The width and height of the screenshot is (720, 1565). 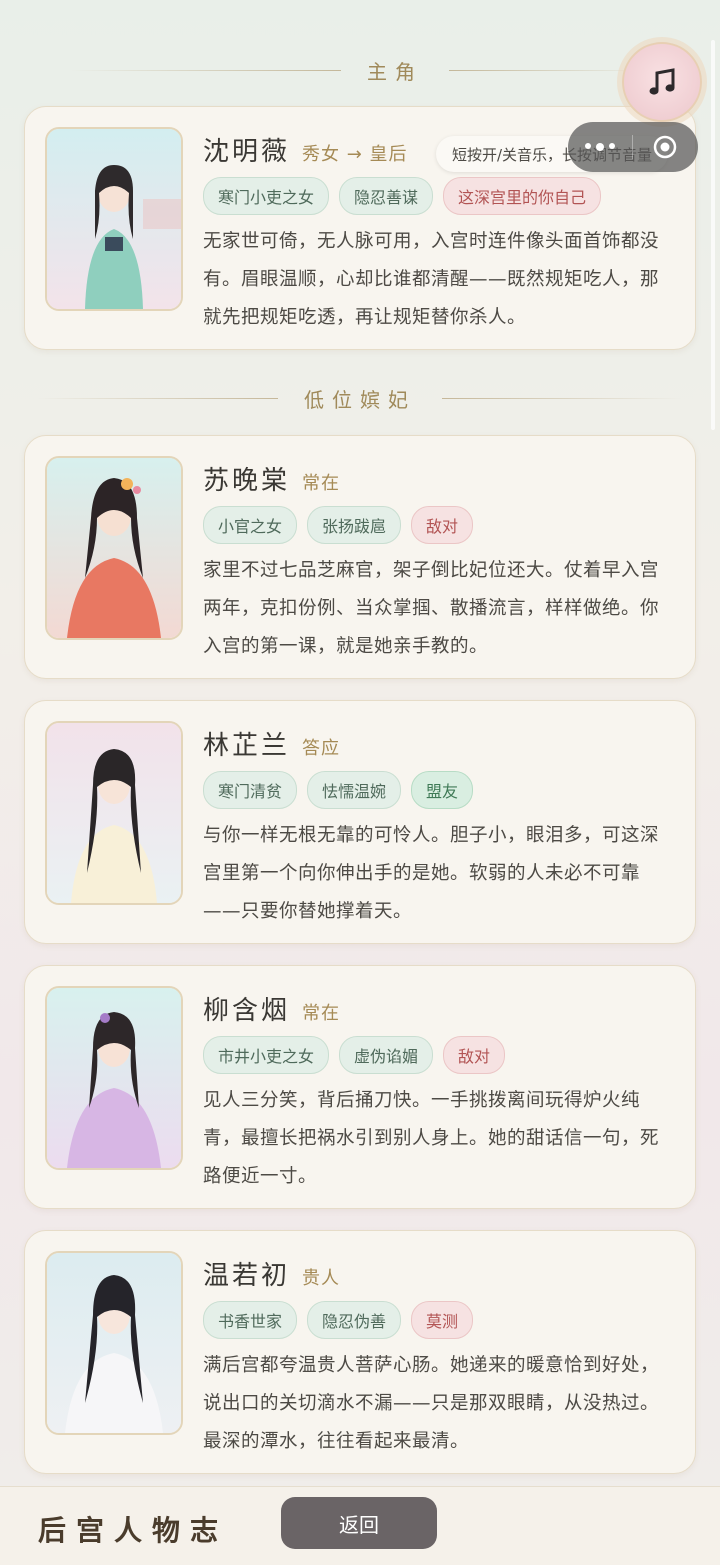 What do you see at coordinates (133, 1530) in the screenshot?
I see `page-title: 后宫人物志` at bounding box center [133, 1530].